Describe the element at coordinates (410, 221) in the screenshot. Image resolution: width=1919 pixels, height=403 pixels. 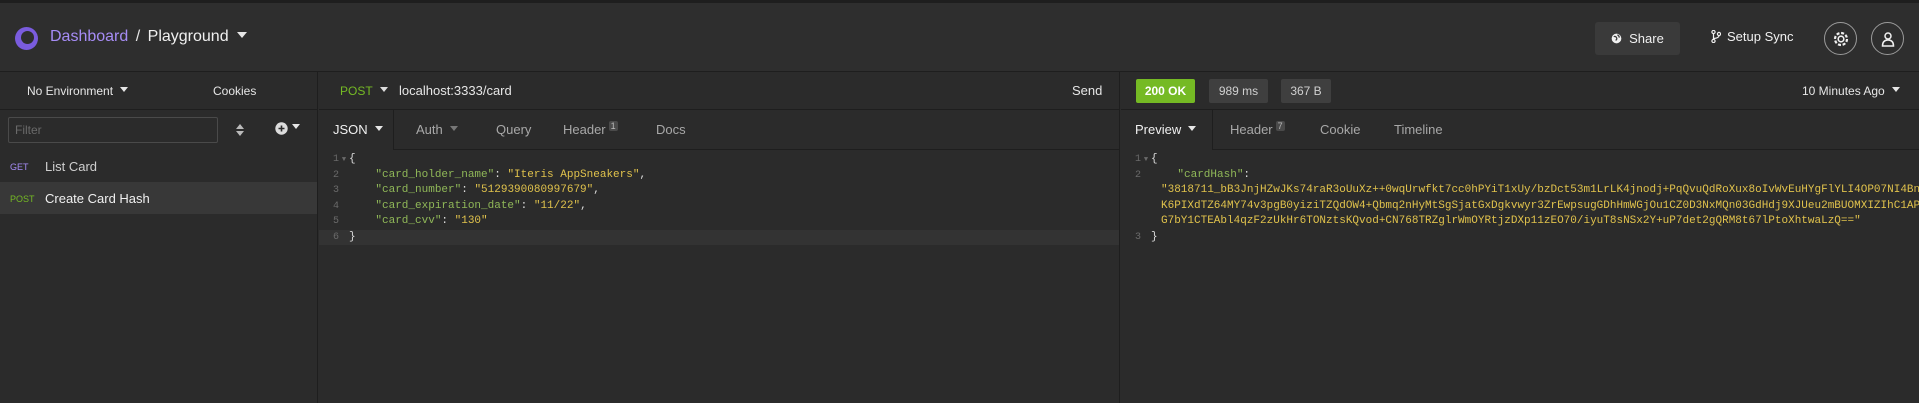
I see `code-line: 5 "card_cvv": "130"` at that location.